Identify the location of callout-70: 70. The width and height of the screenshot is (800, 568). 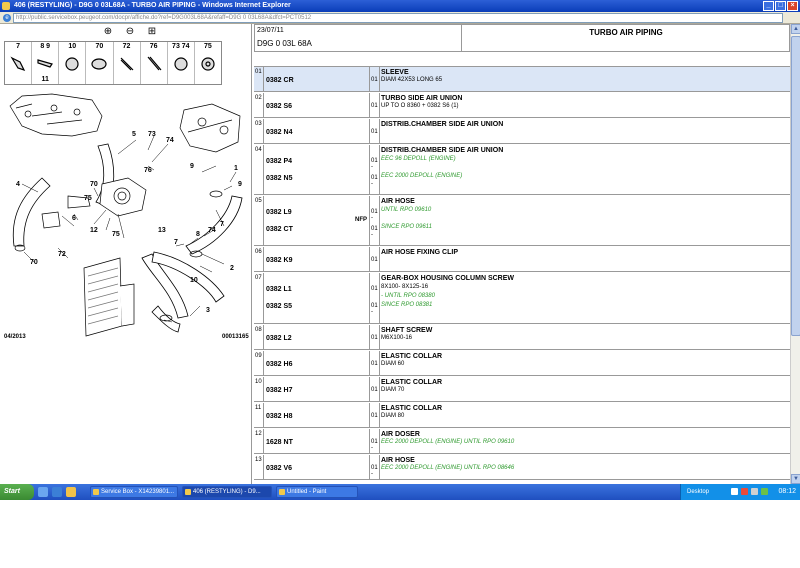
(34, 262).